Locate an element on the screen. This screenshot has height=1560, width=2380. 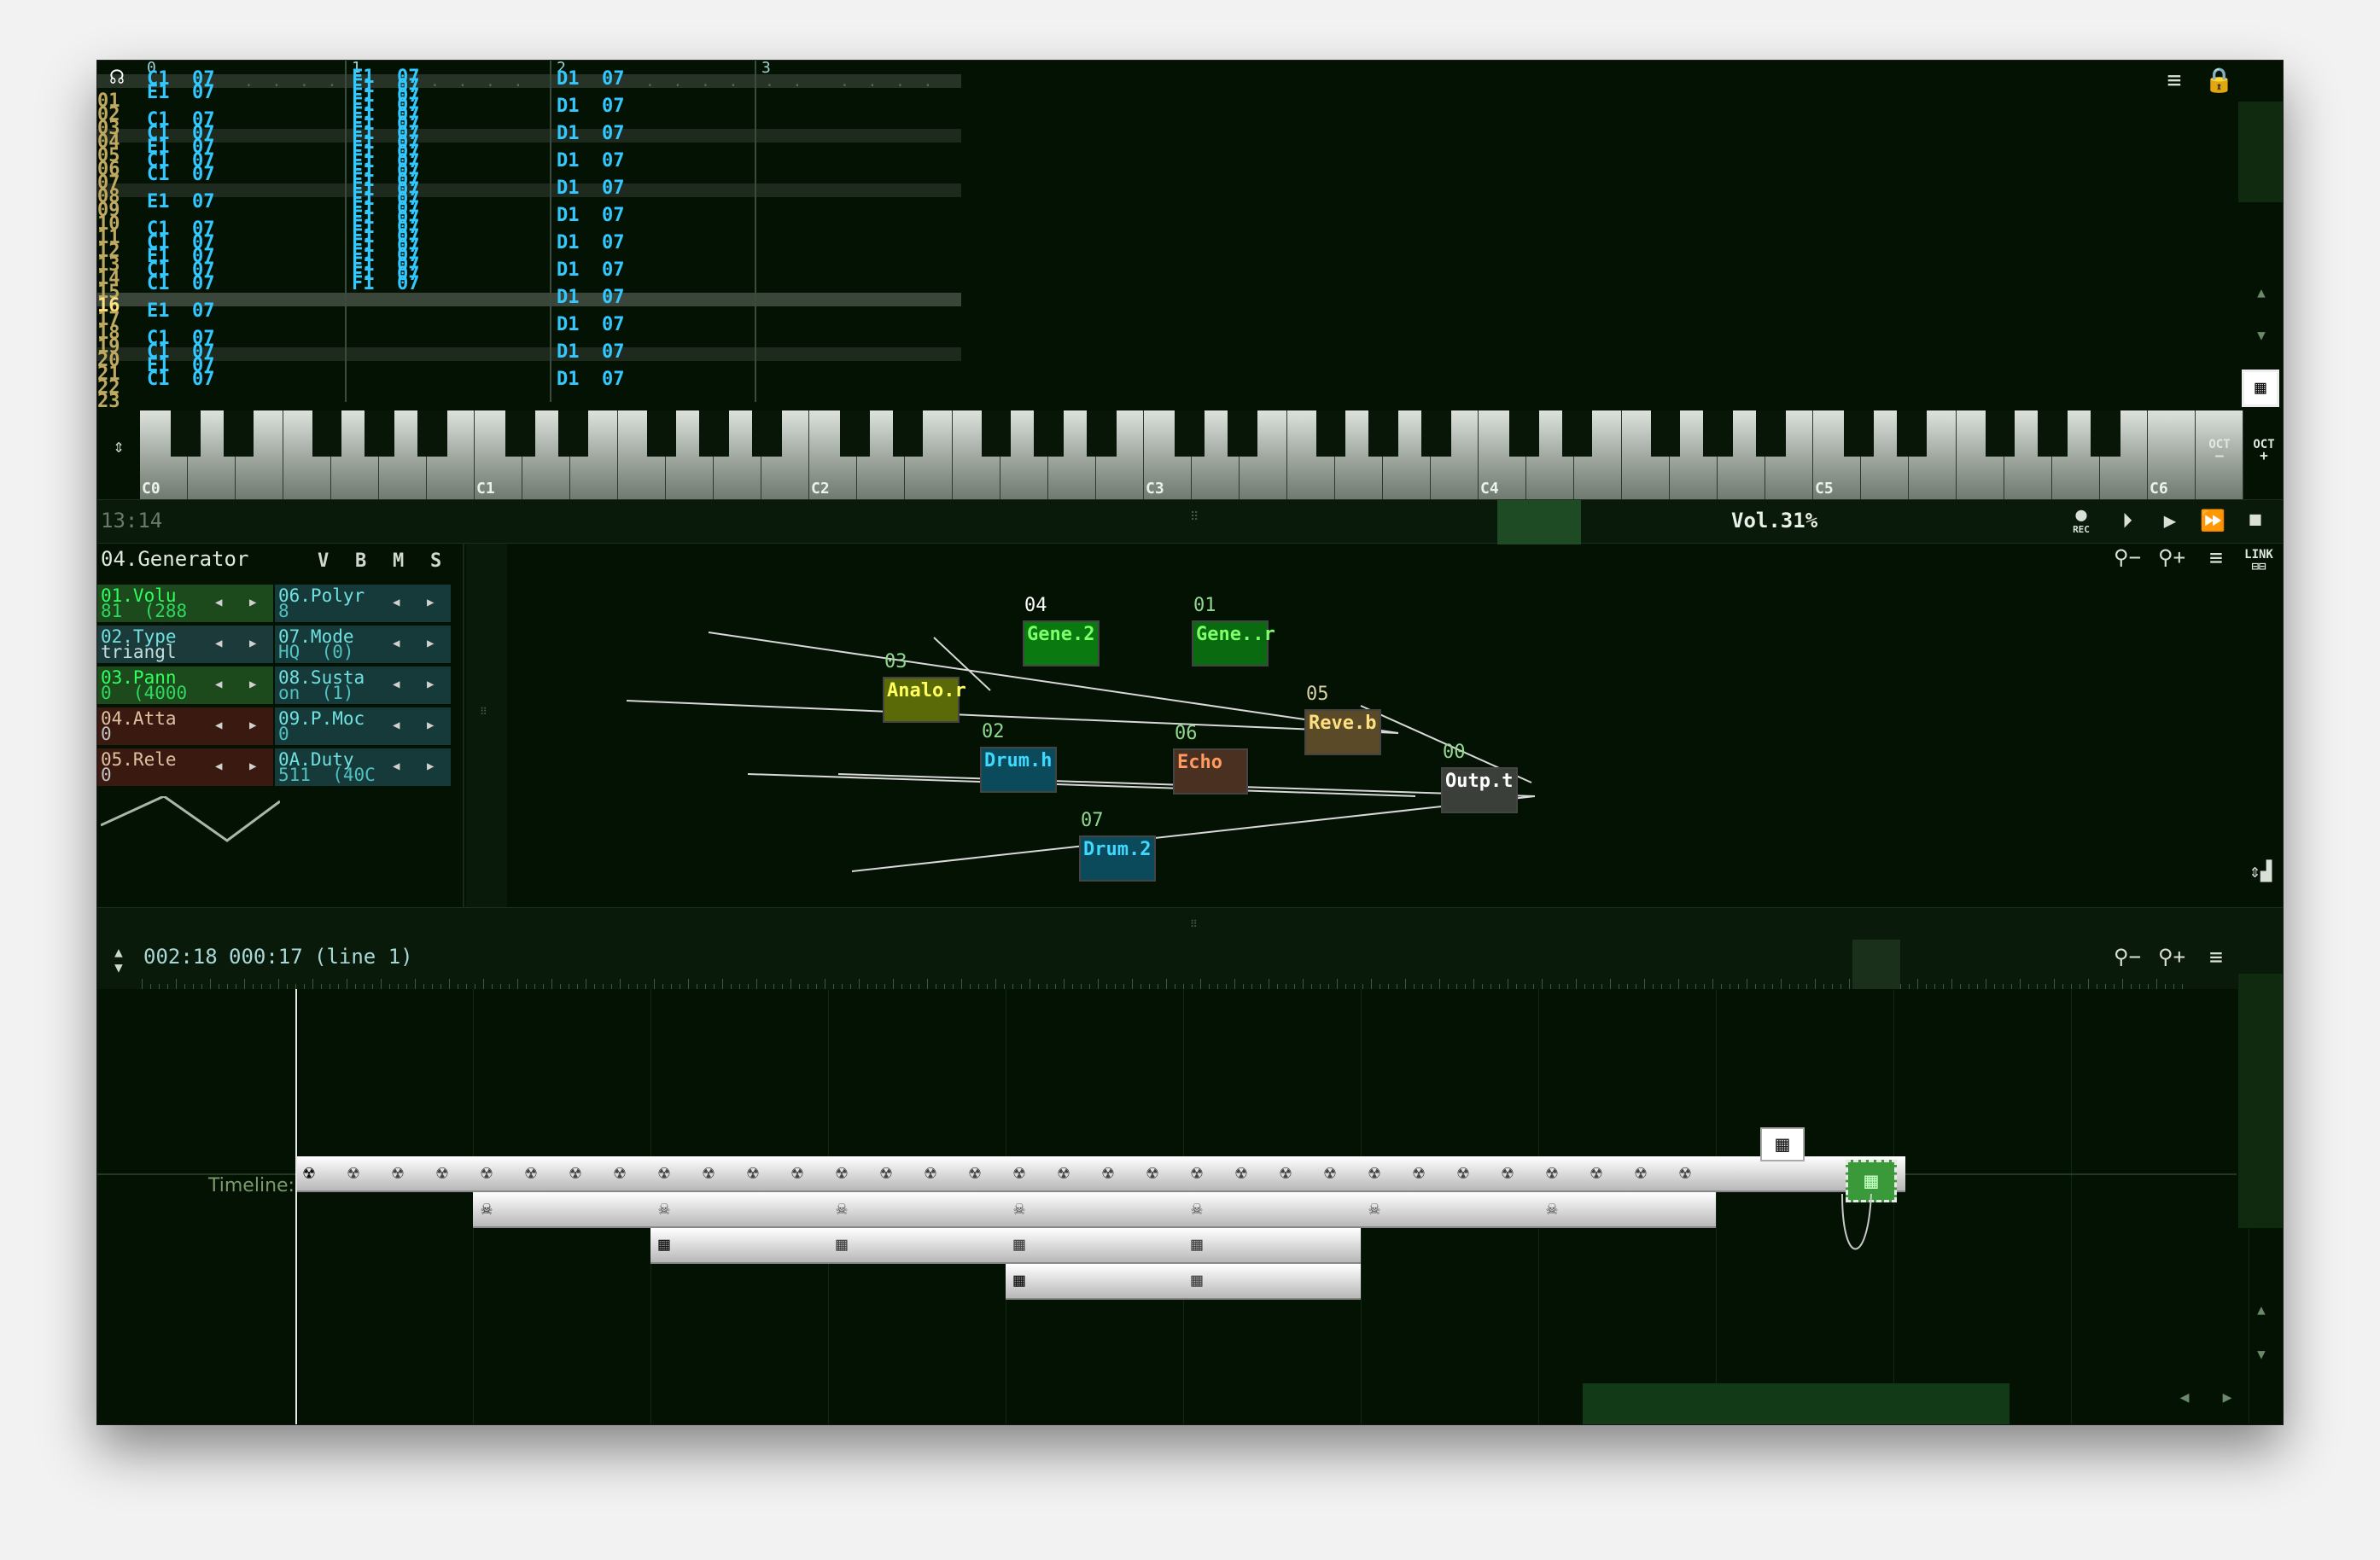
piano-resize-icon: ⇕ is located at coordinates (118, 451).